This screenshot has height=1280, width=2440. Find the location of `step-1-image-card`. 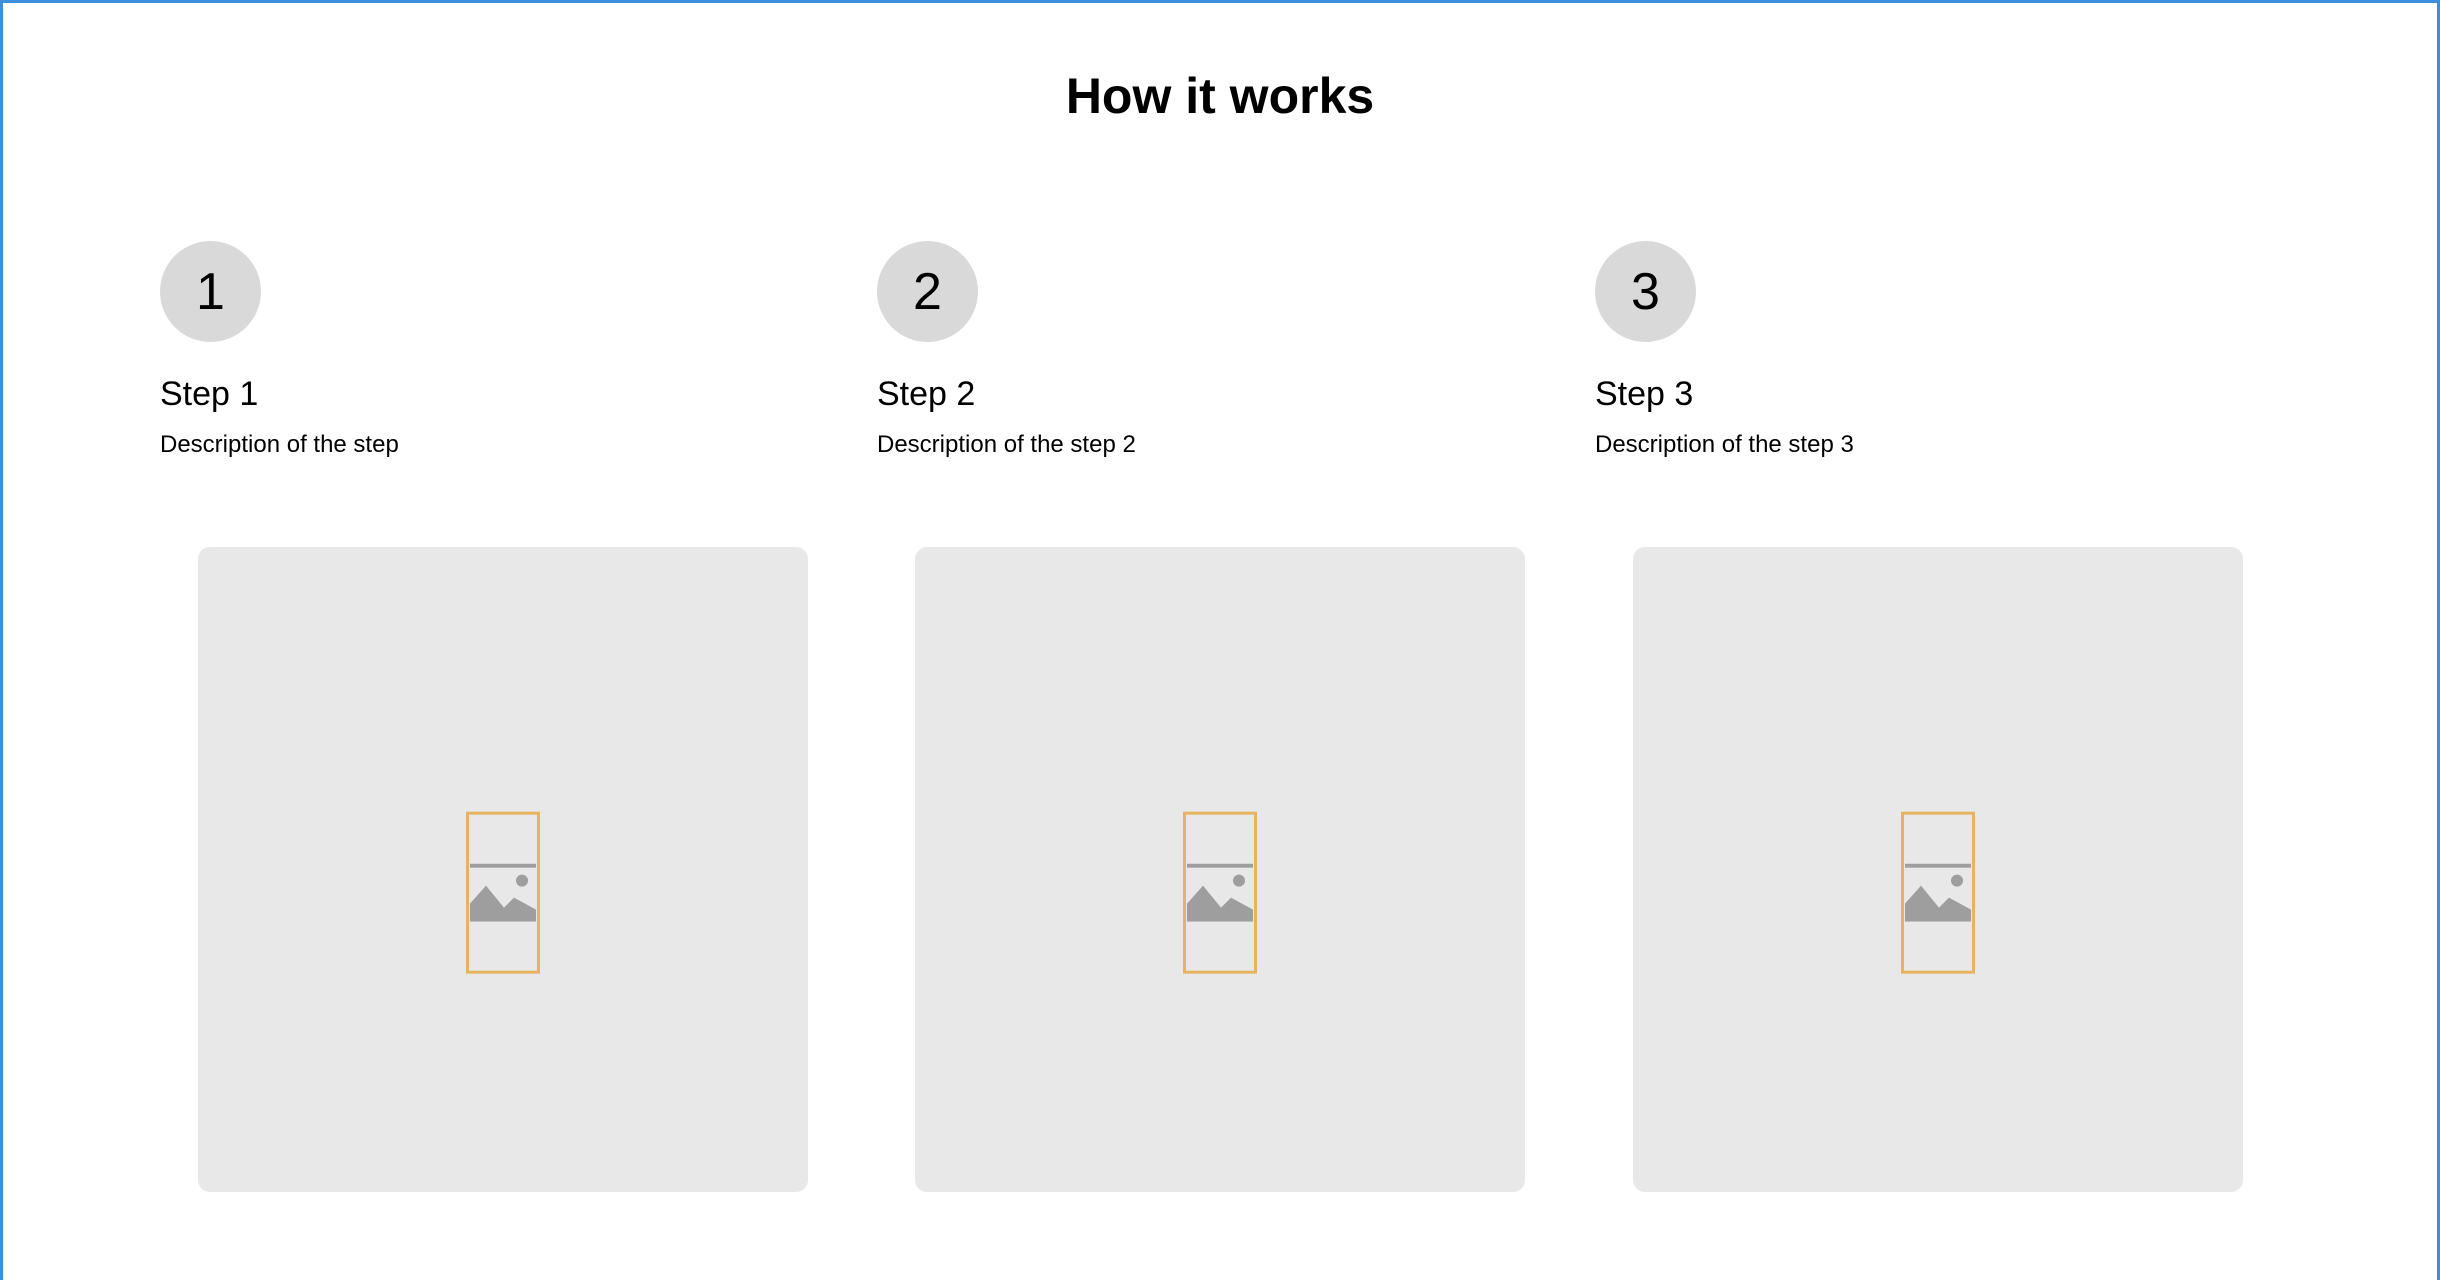

step-1-image-card is located at coordinates (503, 869).